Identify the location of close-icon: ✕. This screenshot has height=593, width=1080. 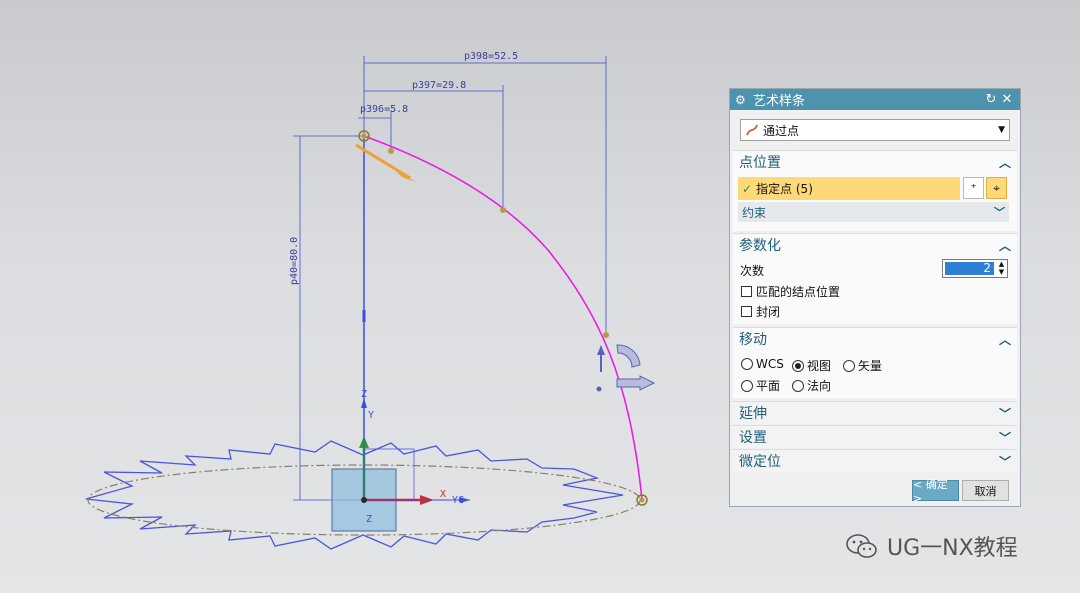
(1007, 99).